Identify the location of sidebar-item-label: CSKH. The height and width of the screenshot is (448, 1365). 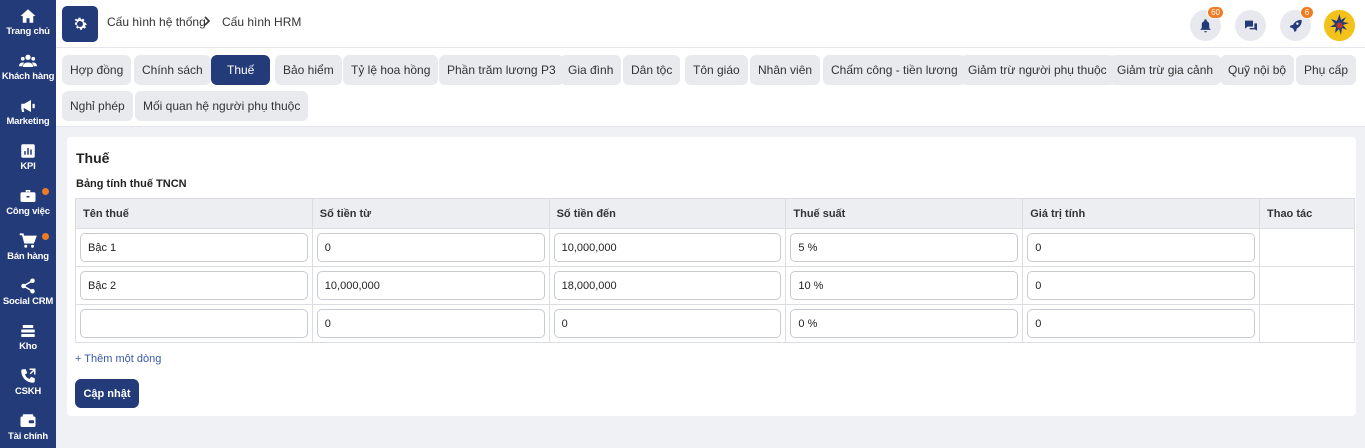
(28, 391).